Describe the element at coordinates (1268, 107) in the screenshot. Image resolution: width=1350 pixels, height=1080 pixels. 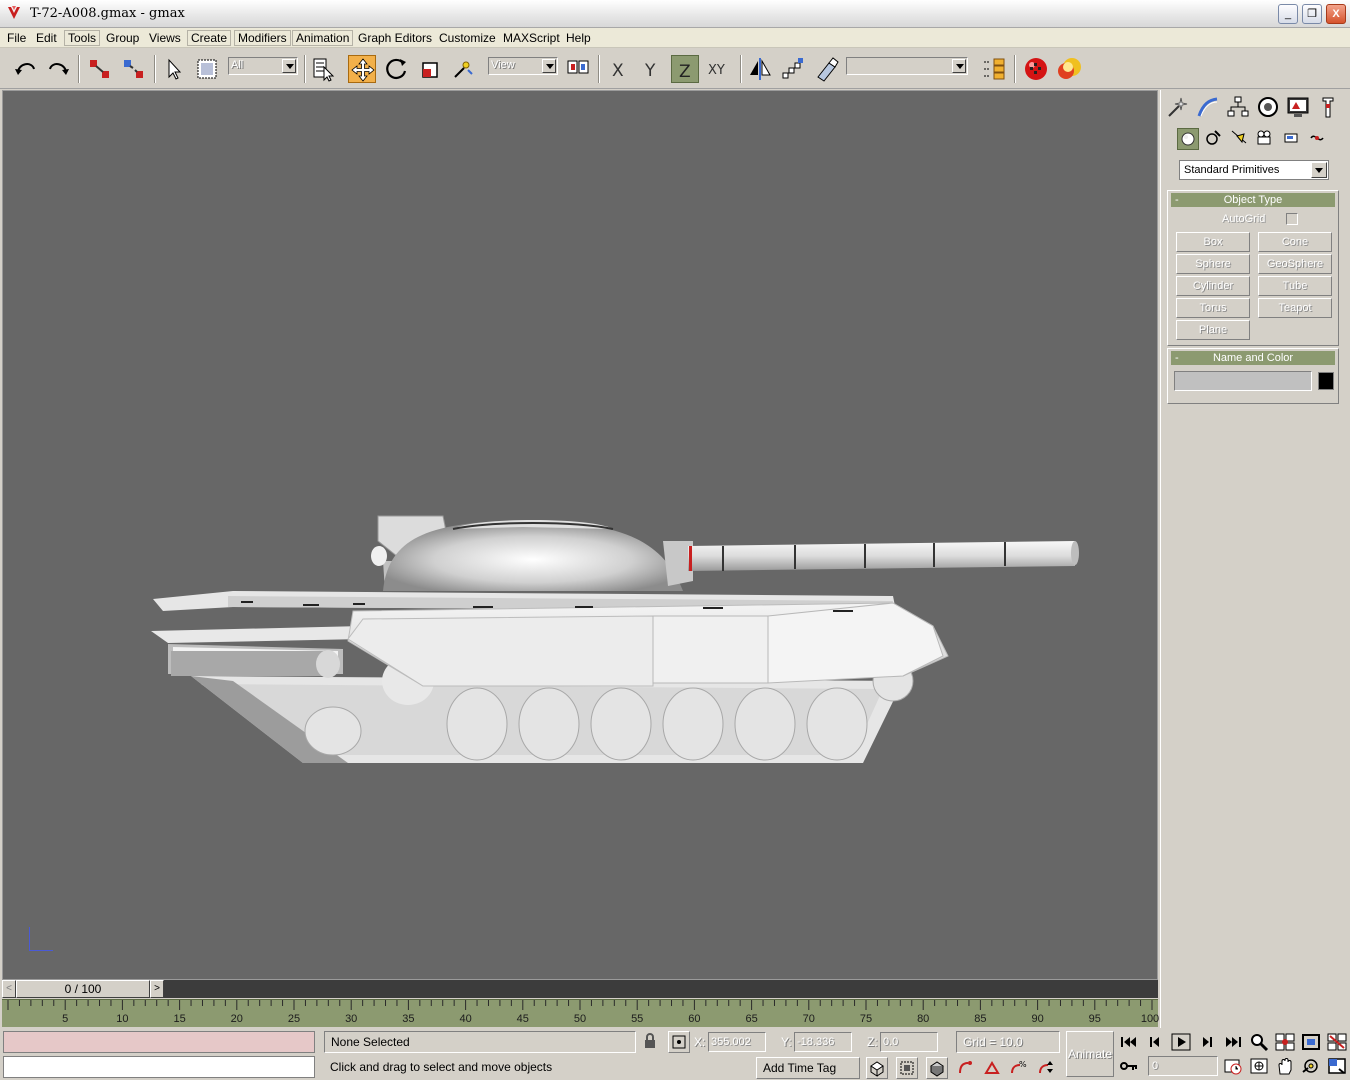
I see `motion-tab-icon` at that location.